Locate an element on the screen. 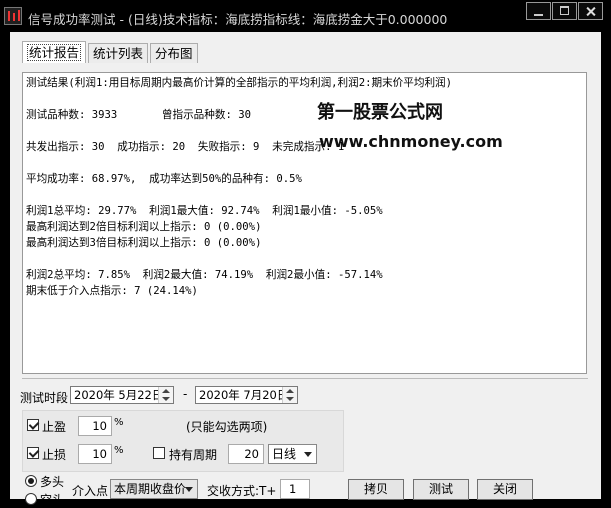 The image size is (611, 508). period-label: 测试时段 is located at coordinates (44, 398).